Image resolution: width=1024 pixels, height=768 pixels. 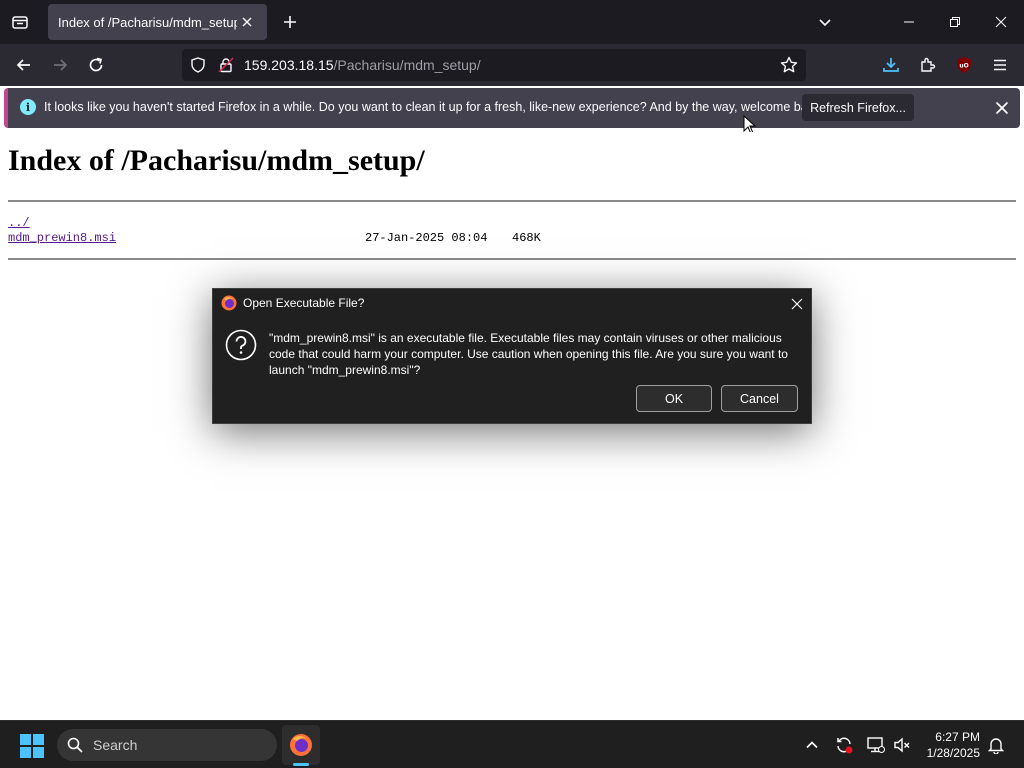 What do you see at coordinates (147, 22) in the screenshot?
I see `tab-title: Index of /Pacharisu/mdm_setup/` at bounding box center [147, 22].